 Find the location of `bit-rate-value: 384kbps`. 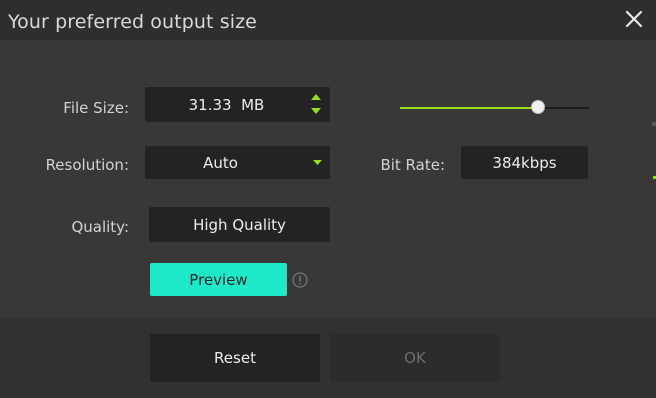

bit-rate-value: 384kbps is located at coordinates (524, 162).